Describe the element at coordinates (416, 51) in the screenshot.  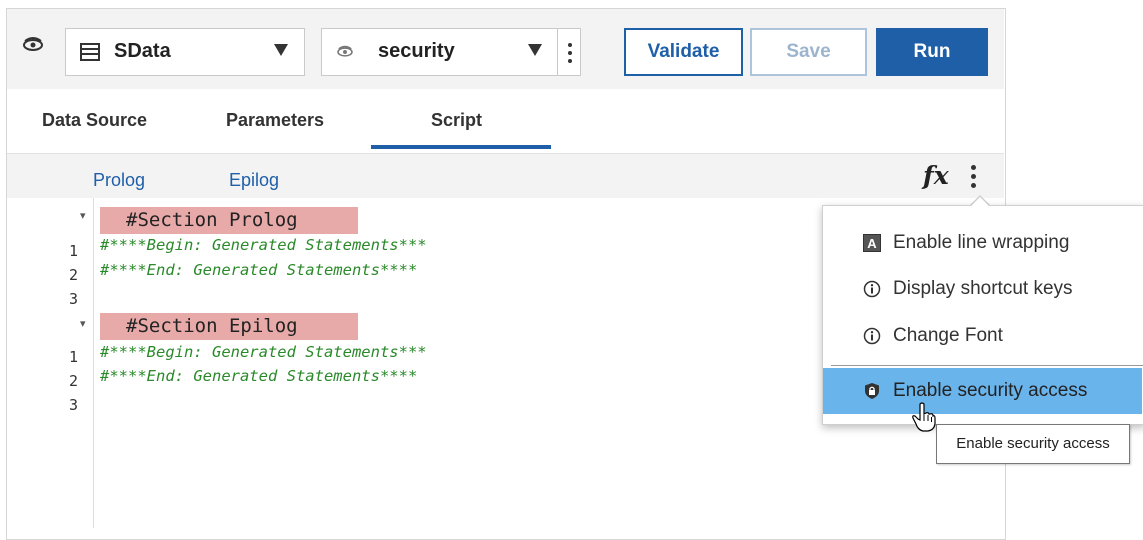
I see `security-label: security` at that location.